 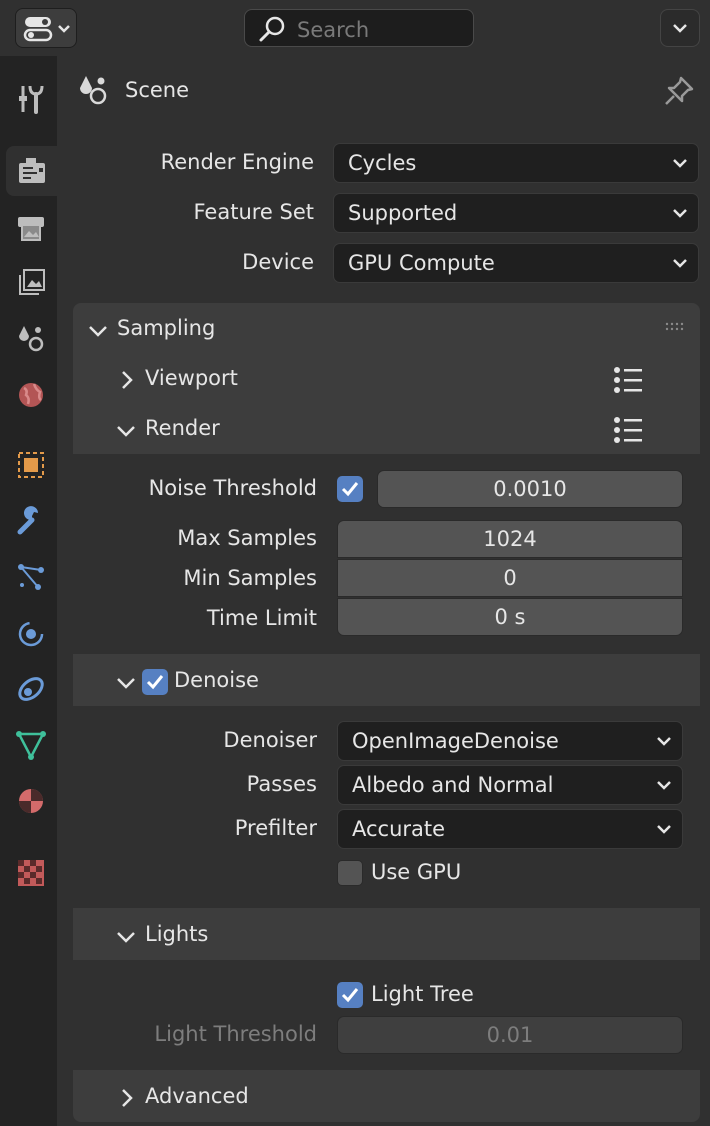 I want to click on view-layer-icon, so click(x=31, y=282).